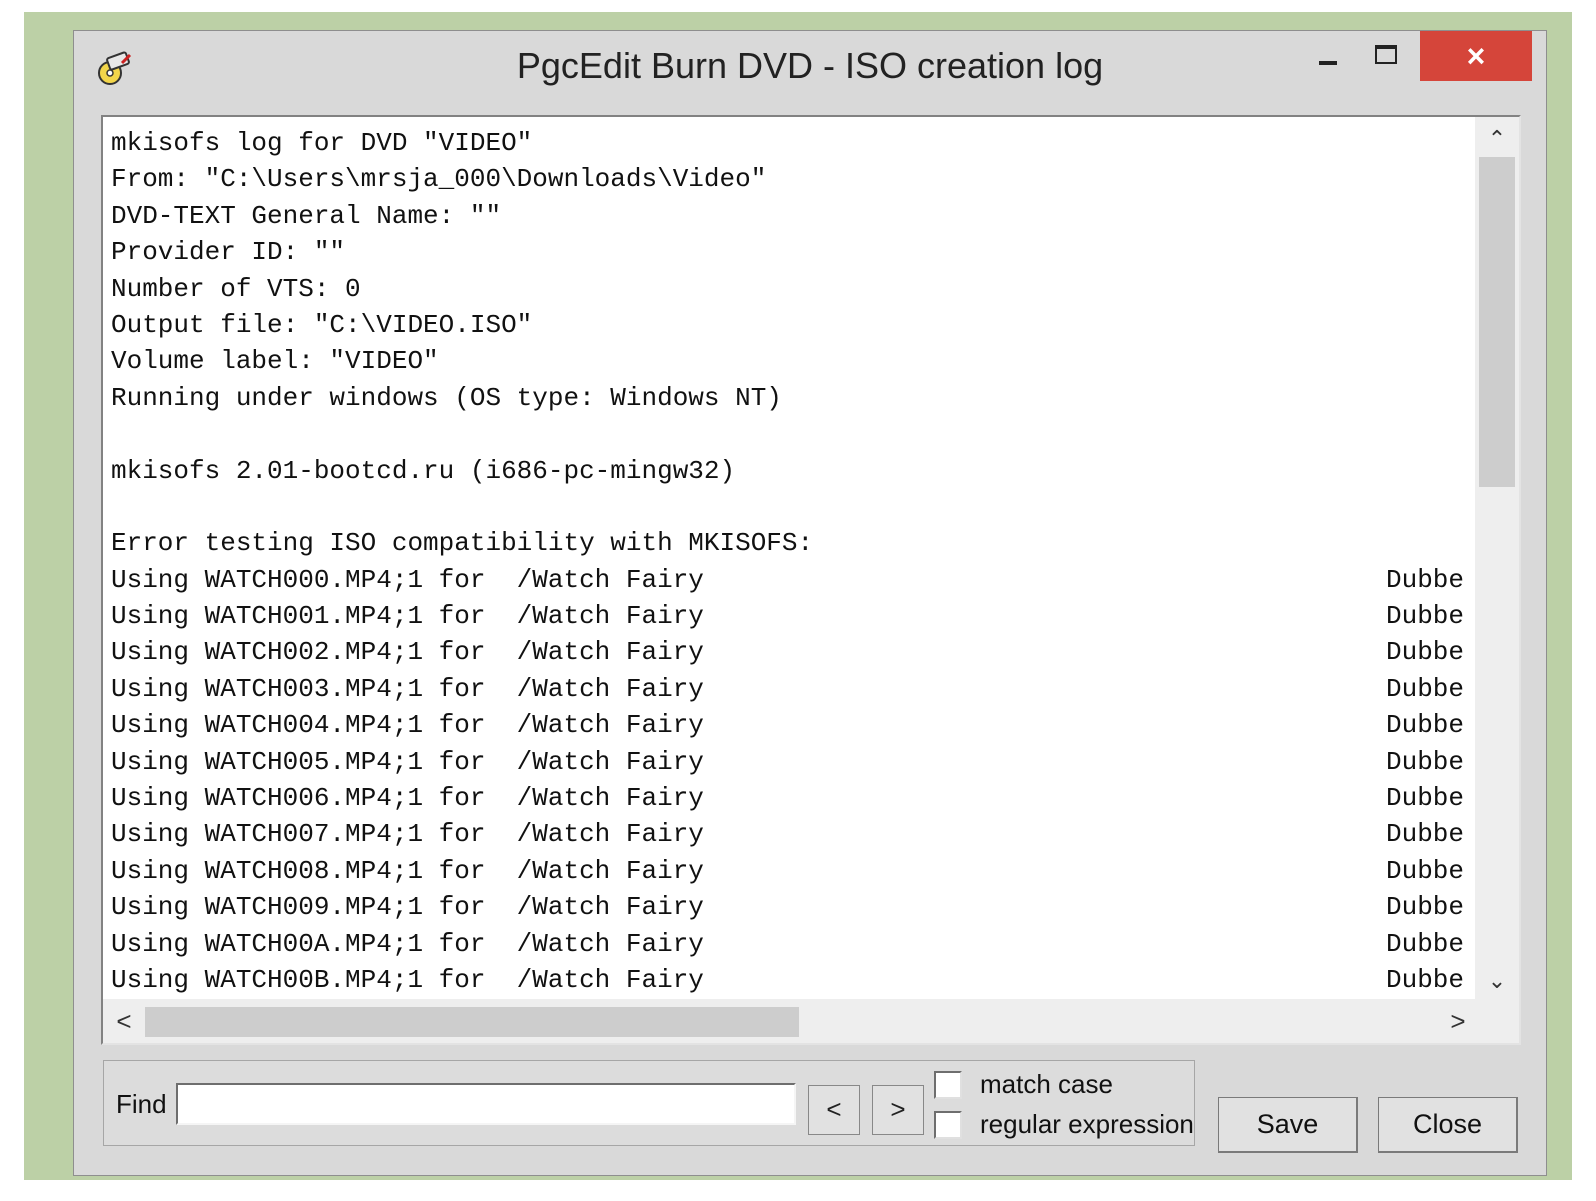 Image resolution: width=1596 pixels, height=1201 pixels. What do you see at coordinates (792, 216) in the screenshot?
I see `log-line: DVD-TEXT General Name: ""` at bounding box center [792, 216].